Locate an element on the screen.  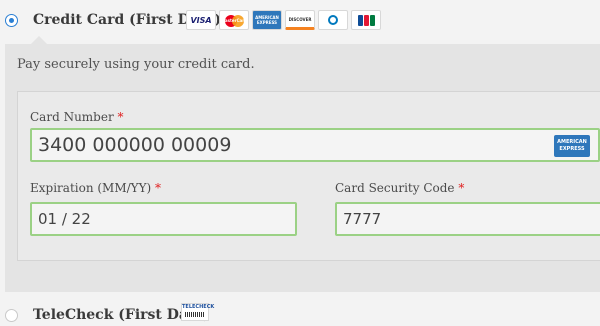
credit-card-radio is located at coordinates (11, 20).